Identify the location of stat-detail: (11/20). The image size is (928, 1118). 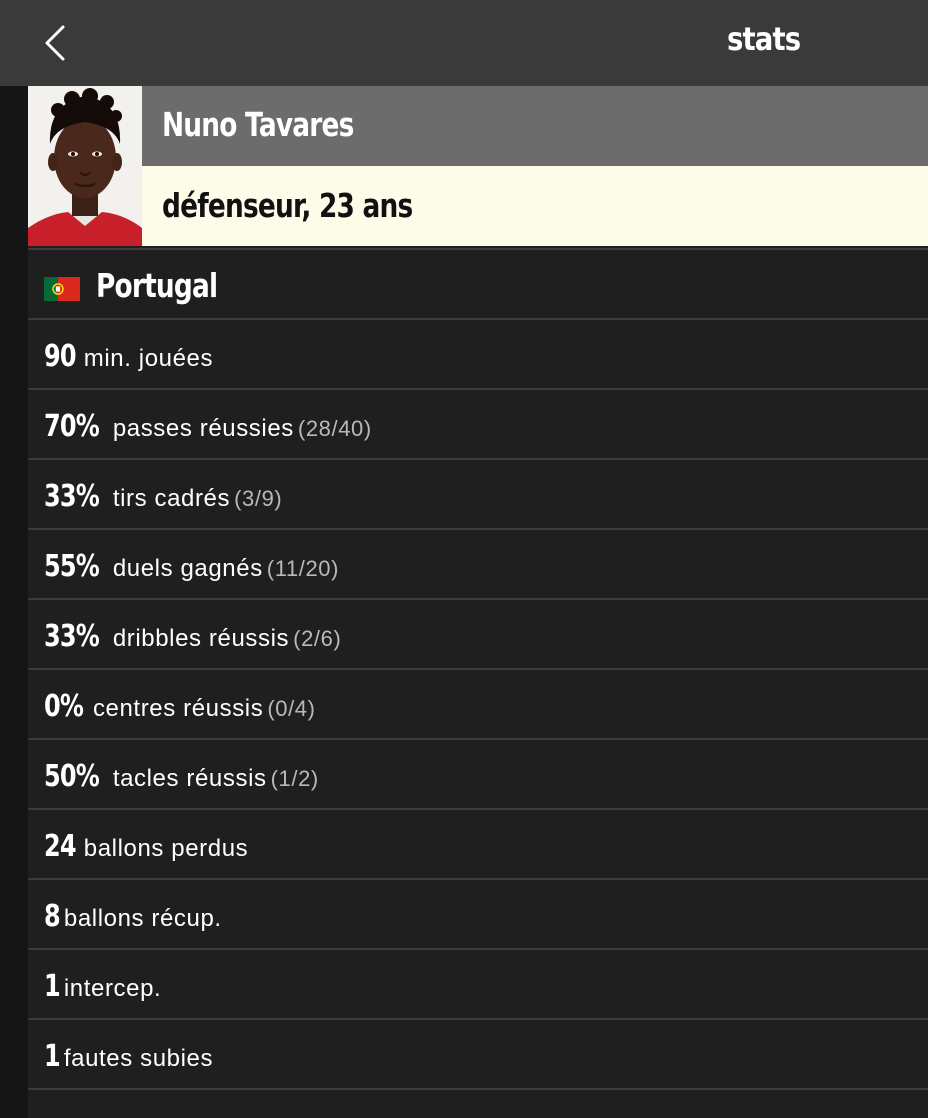
(303, 568).